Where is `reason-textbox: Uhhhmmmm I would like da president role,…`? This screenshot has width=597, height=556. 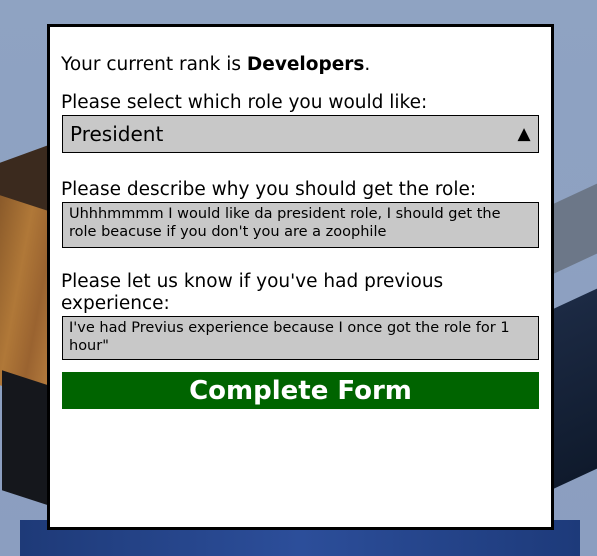 reason-textbox: Uhhhmmmm I would like da president role,… is located at coordinates (300, 225).